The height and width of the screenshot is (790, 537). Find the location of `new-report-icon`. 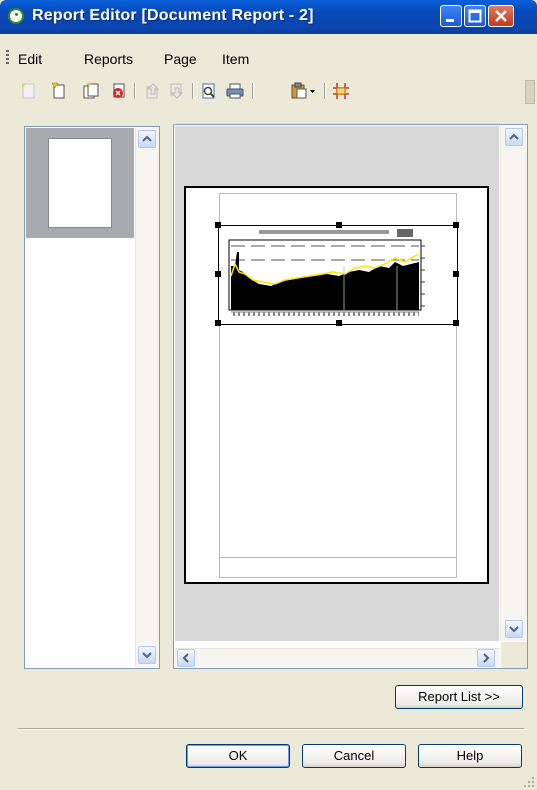

new-report-icon is located at coordinates (29, 91).